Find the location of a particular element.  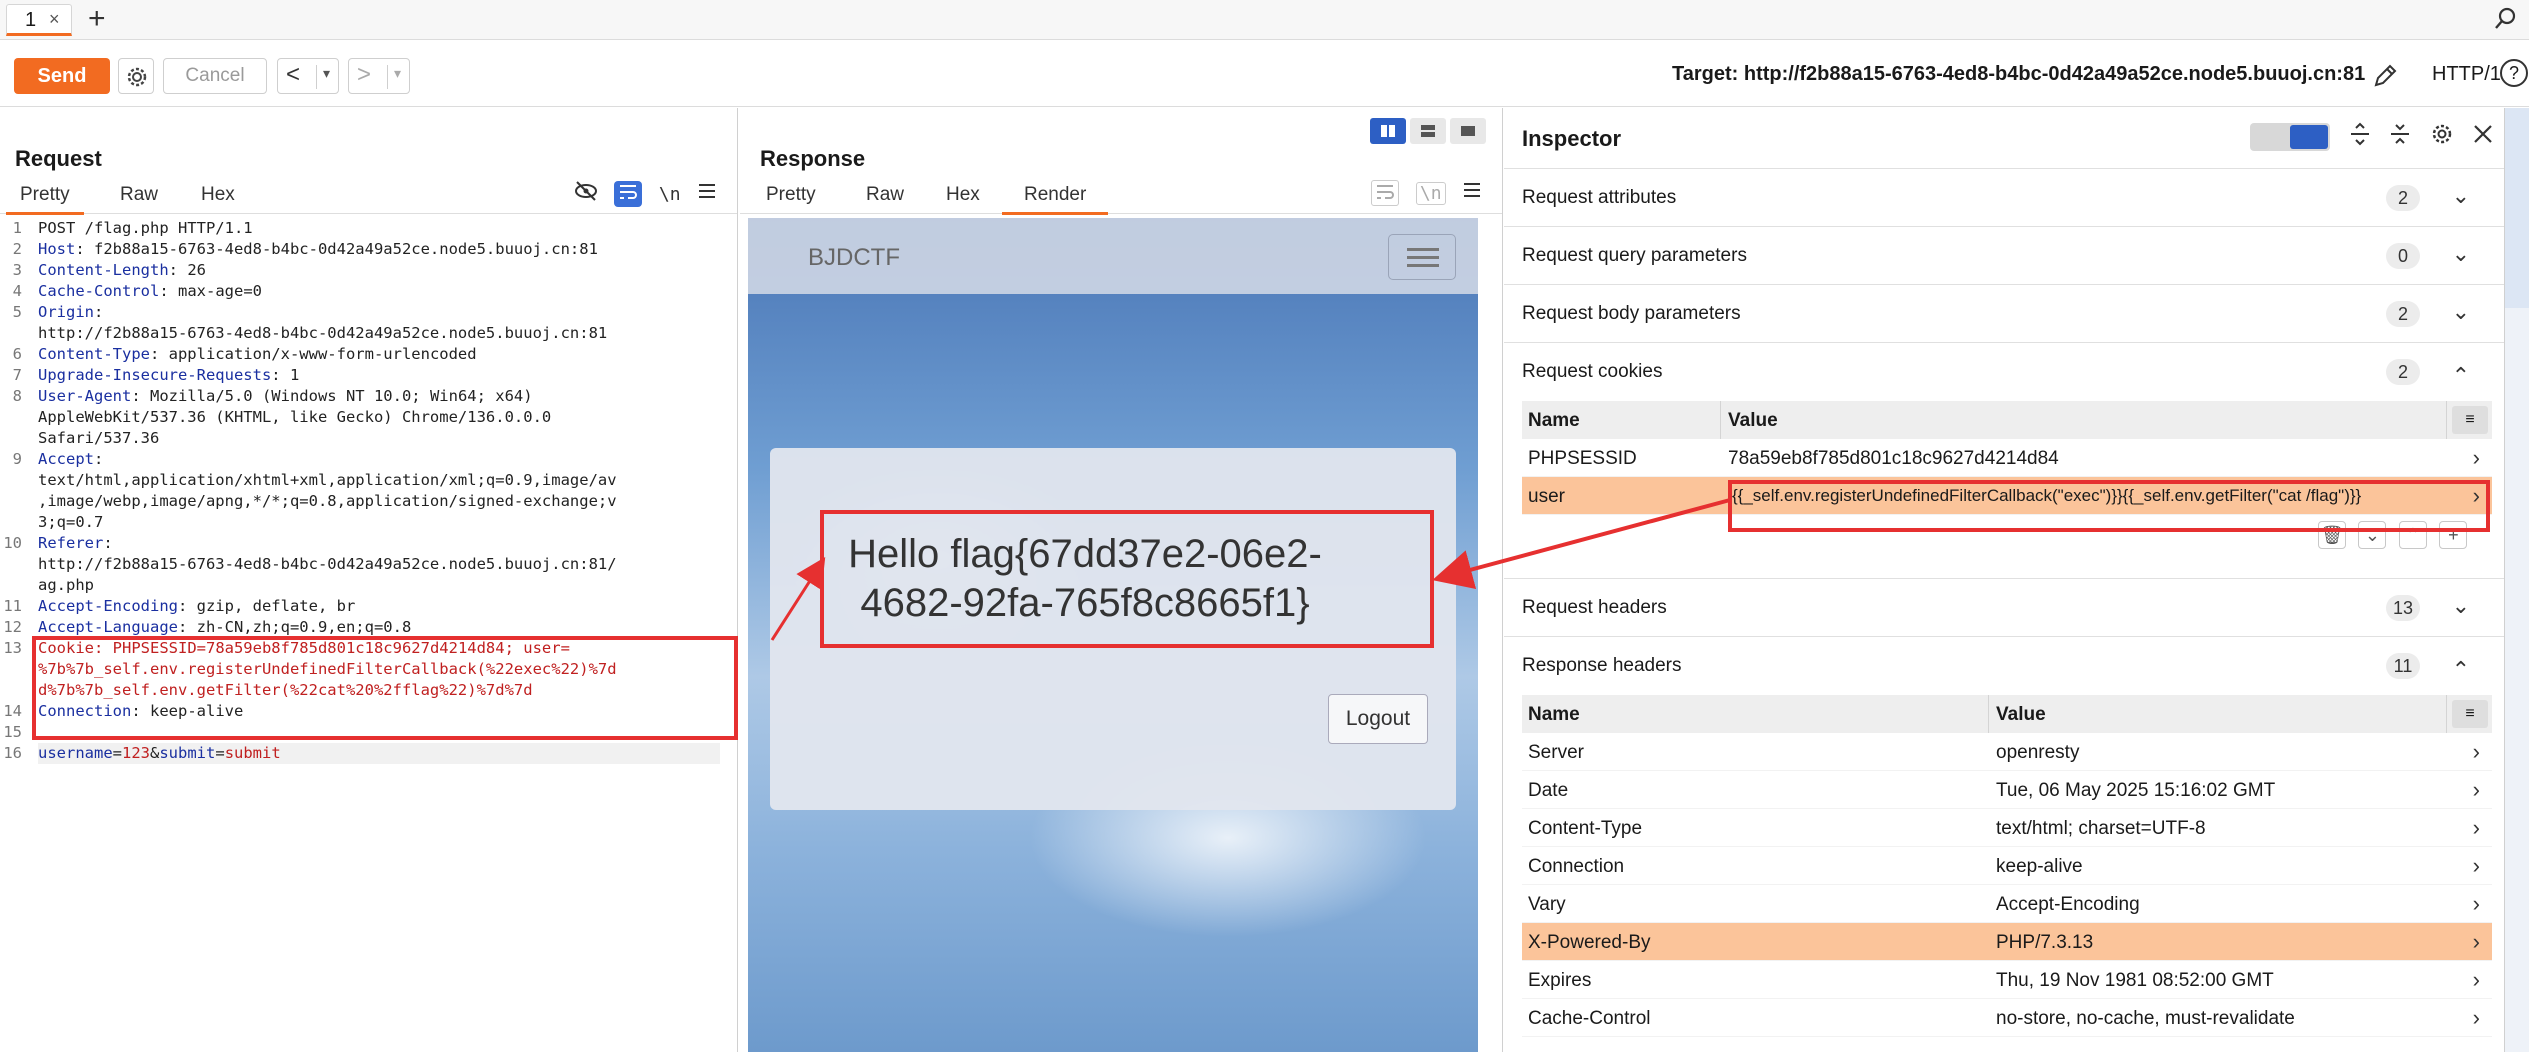

expand-all-icon is located at coordinates (2360, 137).